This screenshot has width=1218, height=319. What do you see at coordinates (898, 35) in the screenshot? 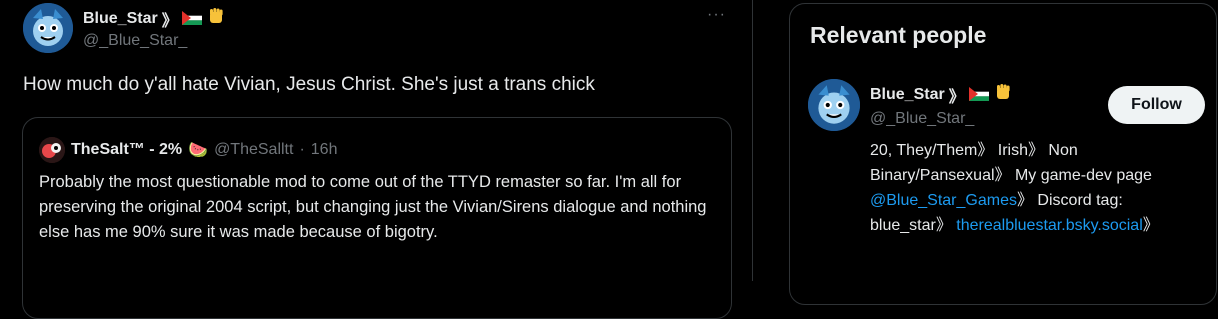
I see `panel-title: Relevant people` at bounding box center [898, 35].